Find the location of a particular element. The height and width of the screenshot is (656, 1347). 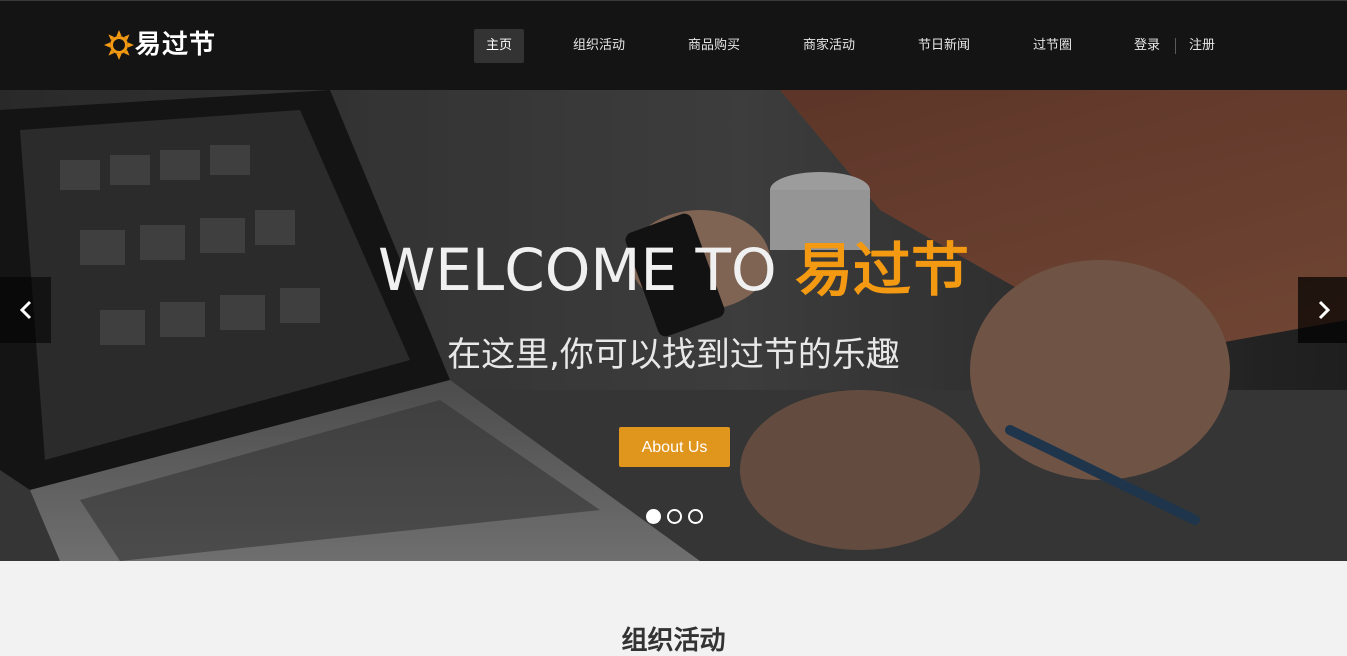

carousel-prev-button is located at coordinates (25, 310).